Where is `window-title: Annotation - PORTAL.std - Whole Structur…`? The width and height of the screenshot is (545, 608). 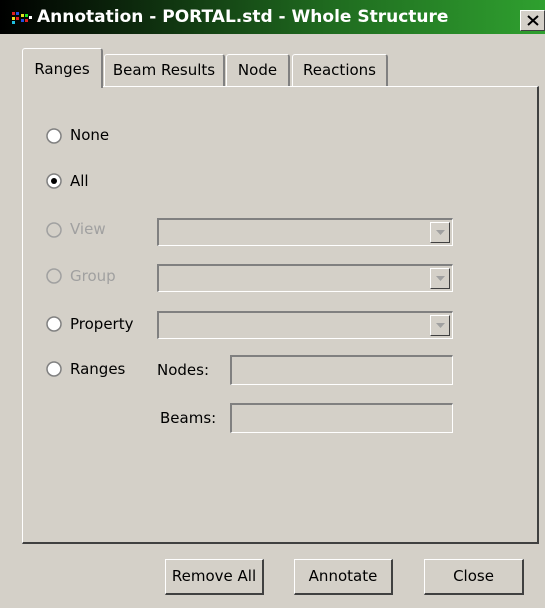 window-title: Annotation - PORTAL.std - Whole Structur… is located at coordinates (243, 17).